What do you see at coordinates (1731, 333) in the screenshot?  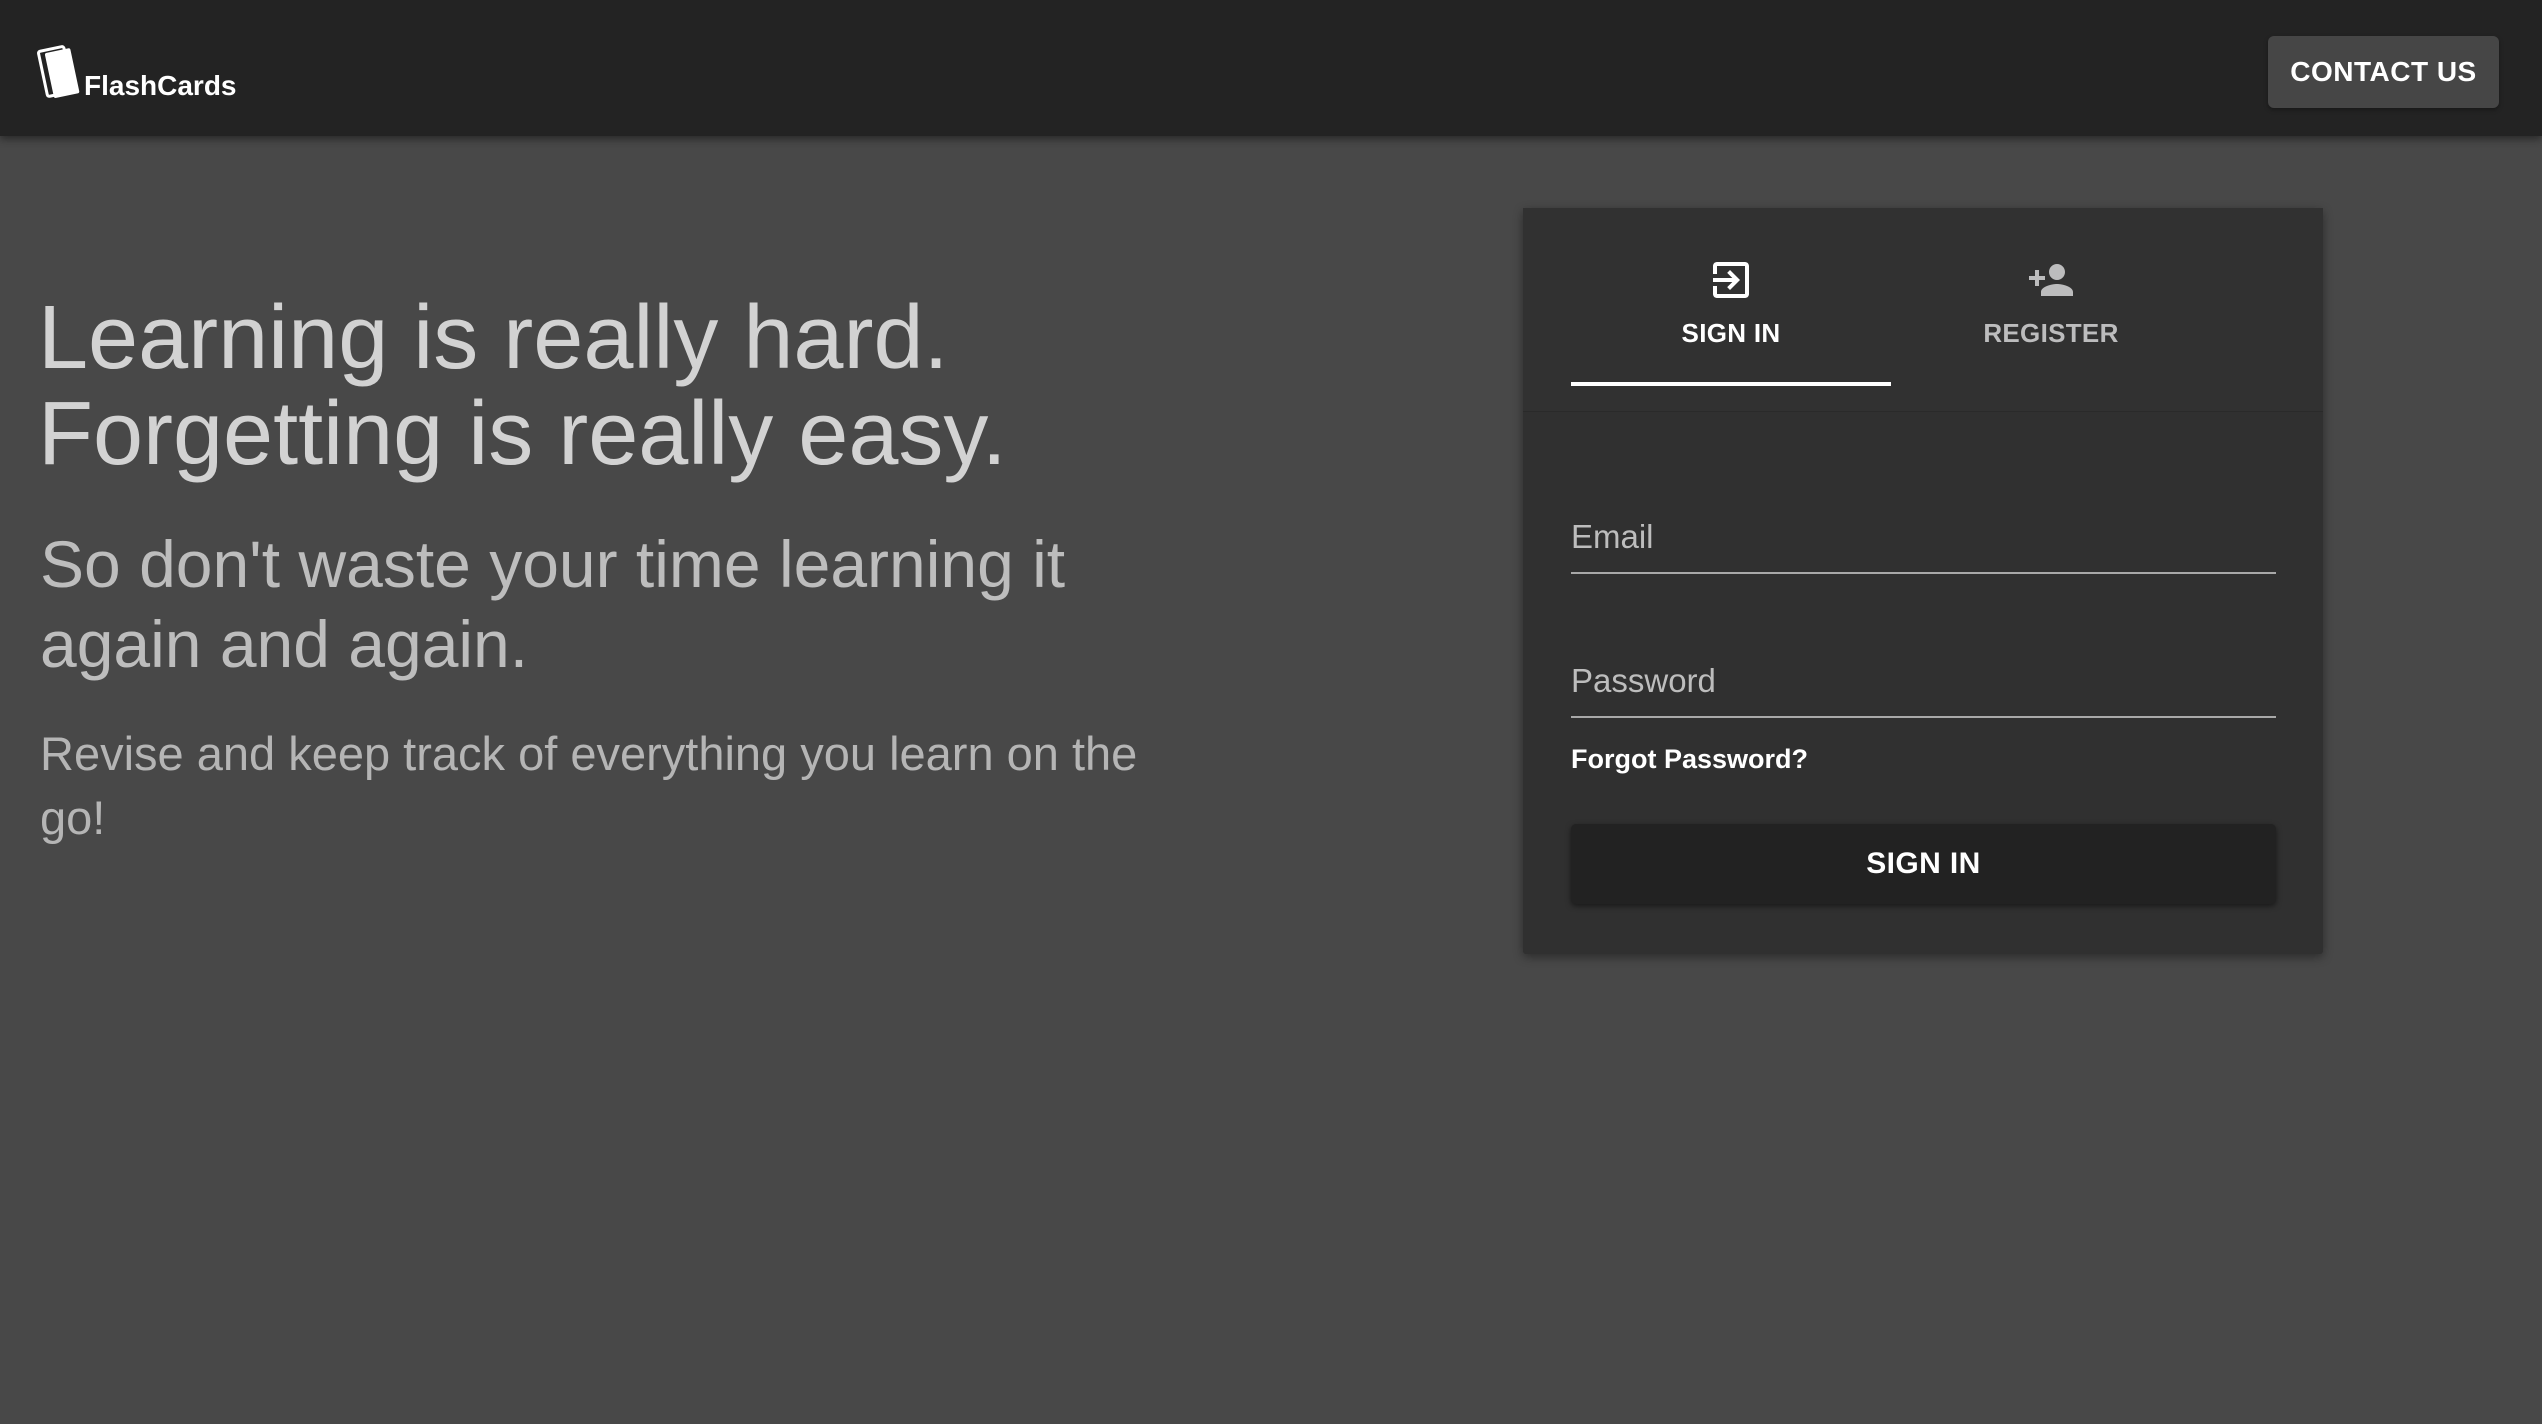 I see `tab-sign-in-label: SIGN IN` at bounding box center [1731, 333].